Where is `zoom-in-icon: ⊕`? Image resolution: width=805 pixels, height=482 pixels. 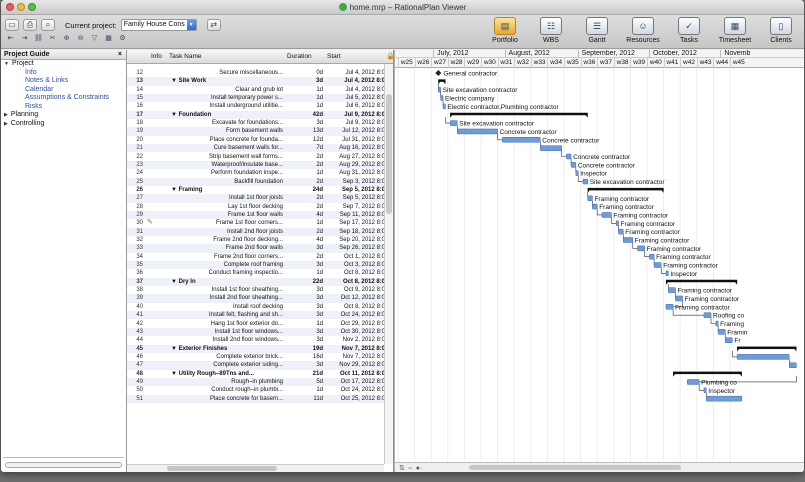
zoom-in-icon: ⊕ is located at coordinates (66, 39).